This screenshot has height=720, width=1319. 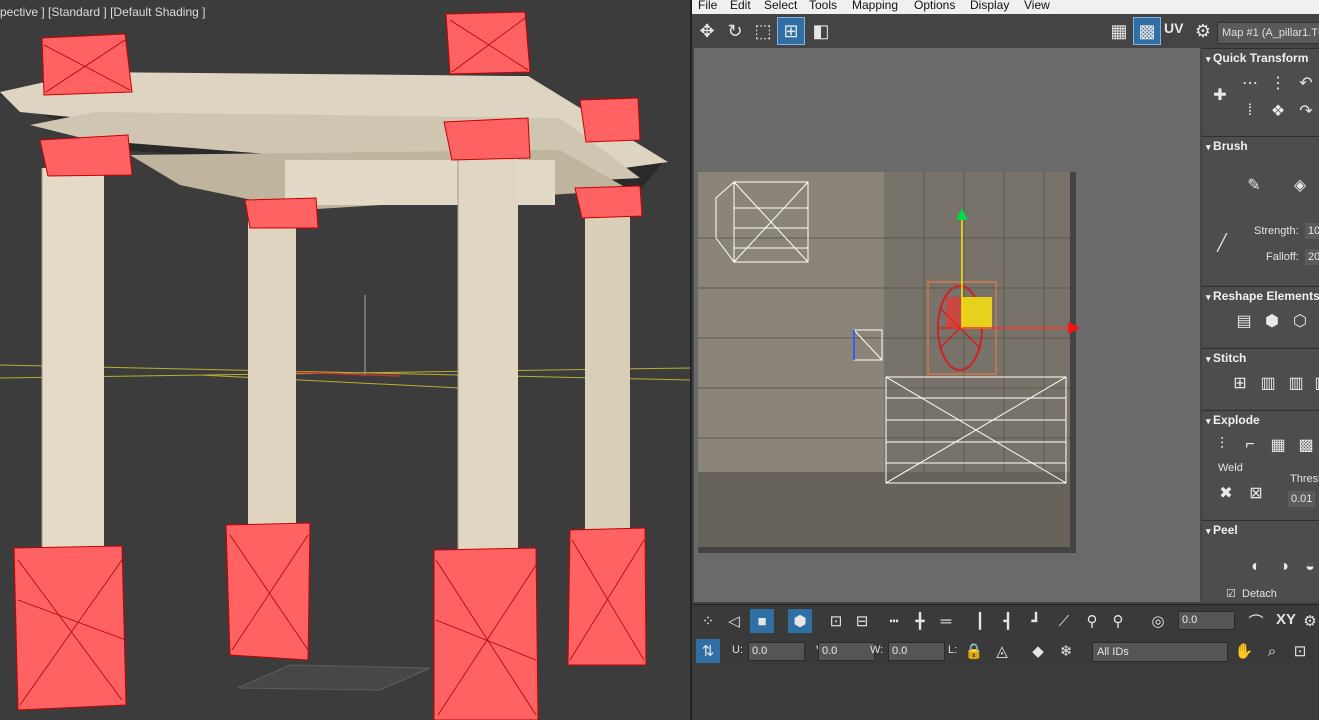 I want to click on face-mode-icon: ■, so click(x=762, y=621).